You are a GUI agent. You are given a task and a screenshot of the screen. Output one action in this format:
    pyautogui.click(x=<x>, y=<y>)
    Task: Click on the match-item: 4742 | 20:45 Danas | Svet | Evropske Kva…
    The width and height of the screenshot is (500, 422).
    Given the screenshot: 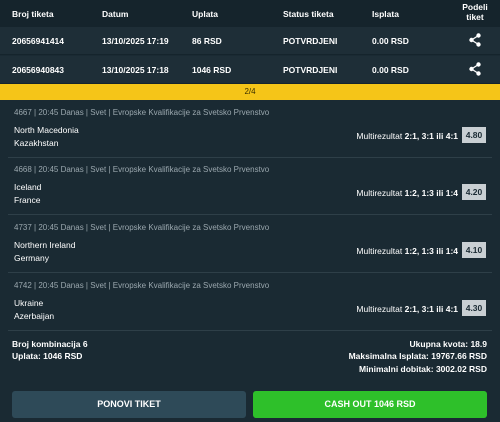 What is the action you would take?
    pyautogui.click(x=250, y=302)
    